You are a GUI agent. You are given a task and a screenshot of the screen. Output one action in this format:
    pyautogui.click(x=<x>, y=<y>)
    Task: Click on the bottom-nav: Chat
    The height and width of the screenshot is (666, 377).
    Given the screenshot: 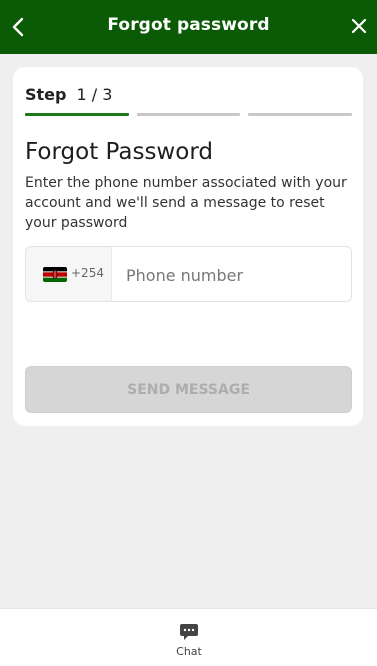 What is the action you would take?
    pyautogui.click(x=188, y=637)
    